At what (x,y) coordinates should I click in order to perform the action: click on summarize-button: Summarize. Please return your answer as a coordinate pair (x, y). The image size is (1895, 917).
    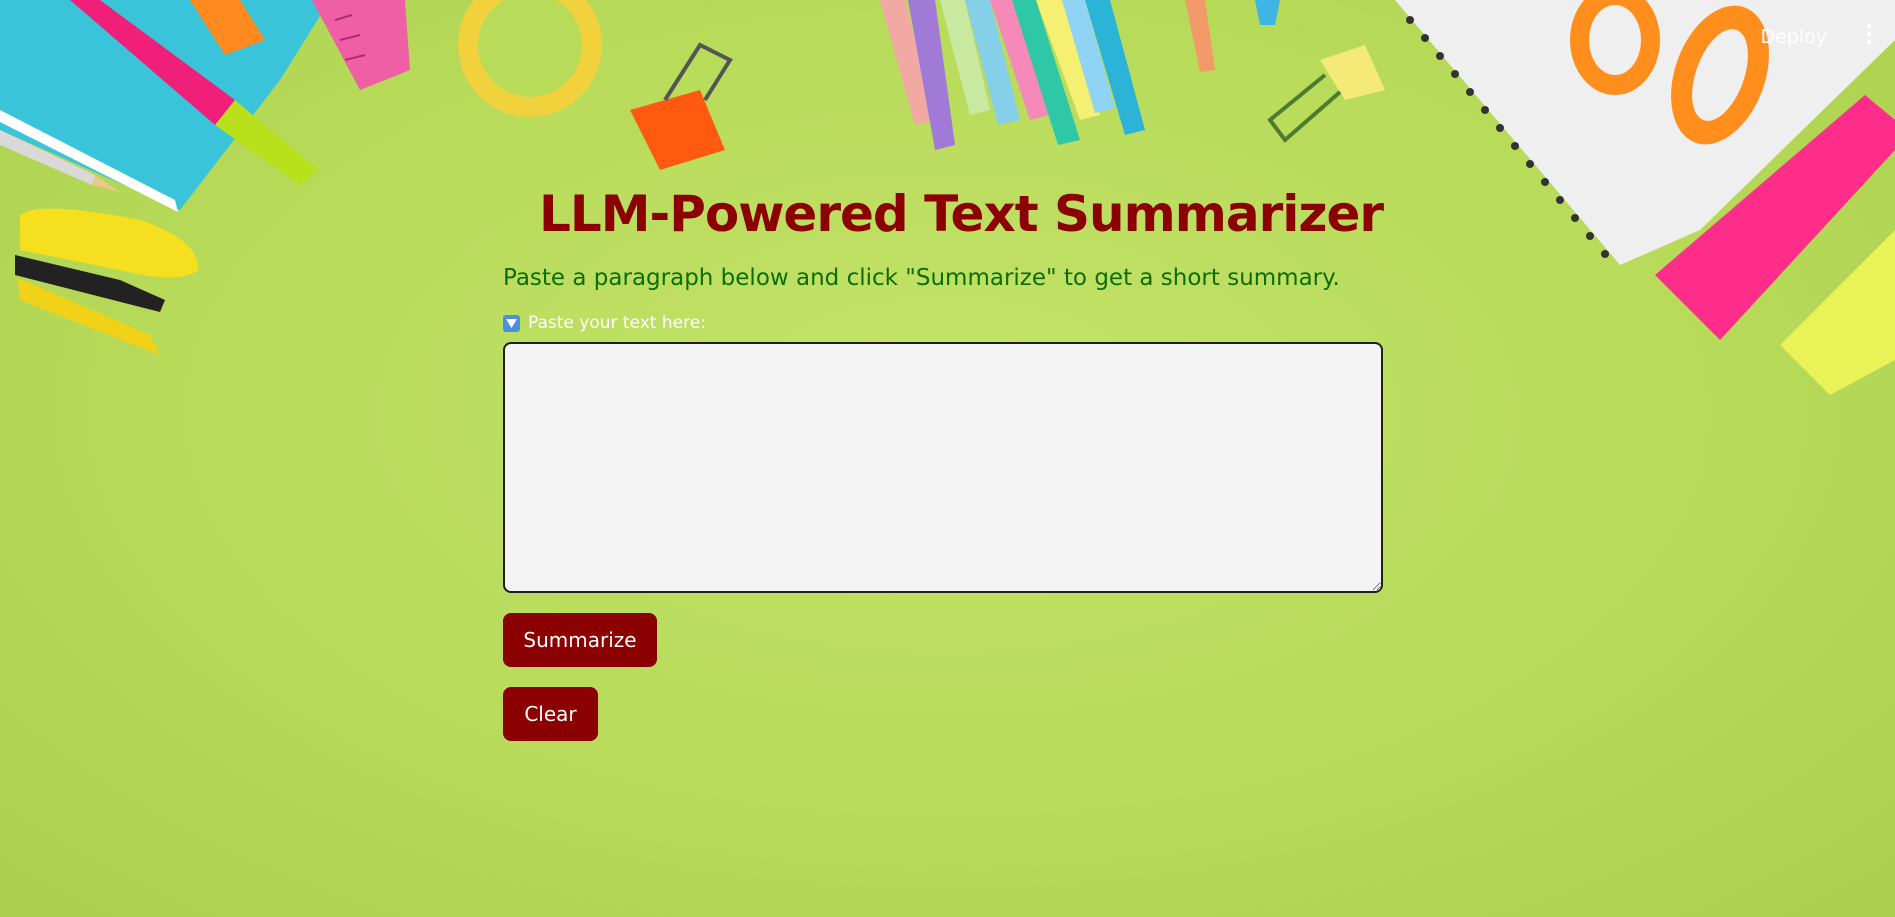
    Looking at the image, I should click on (580, 640).